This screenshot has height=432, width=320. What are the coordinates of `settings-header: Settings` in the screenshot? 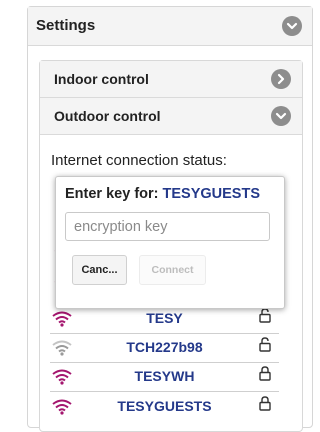 It's located at (170, 26).